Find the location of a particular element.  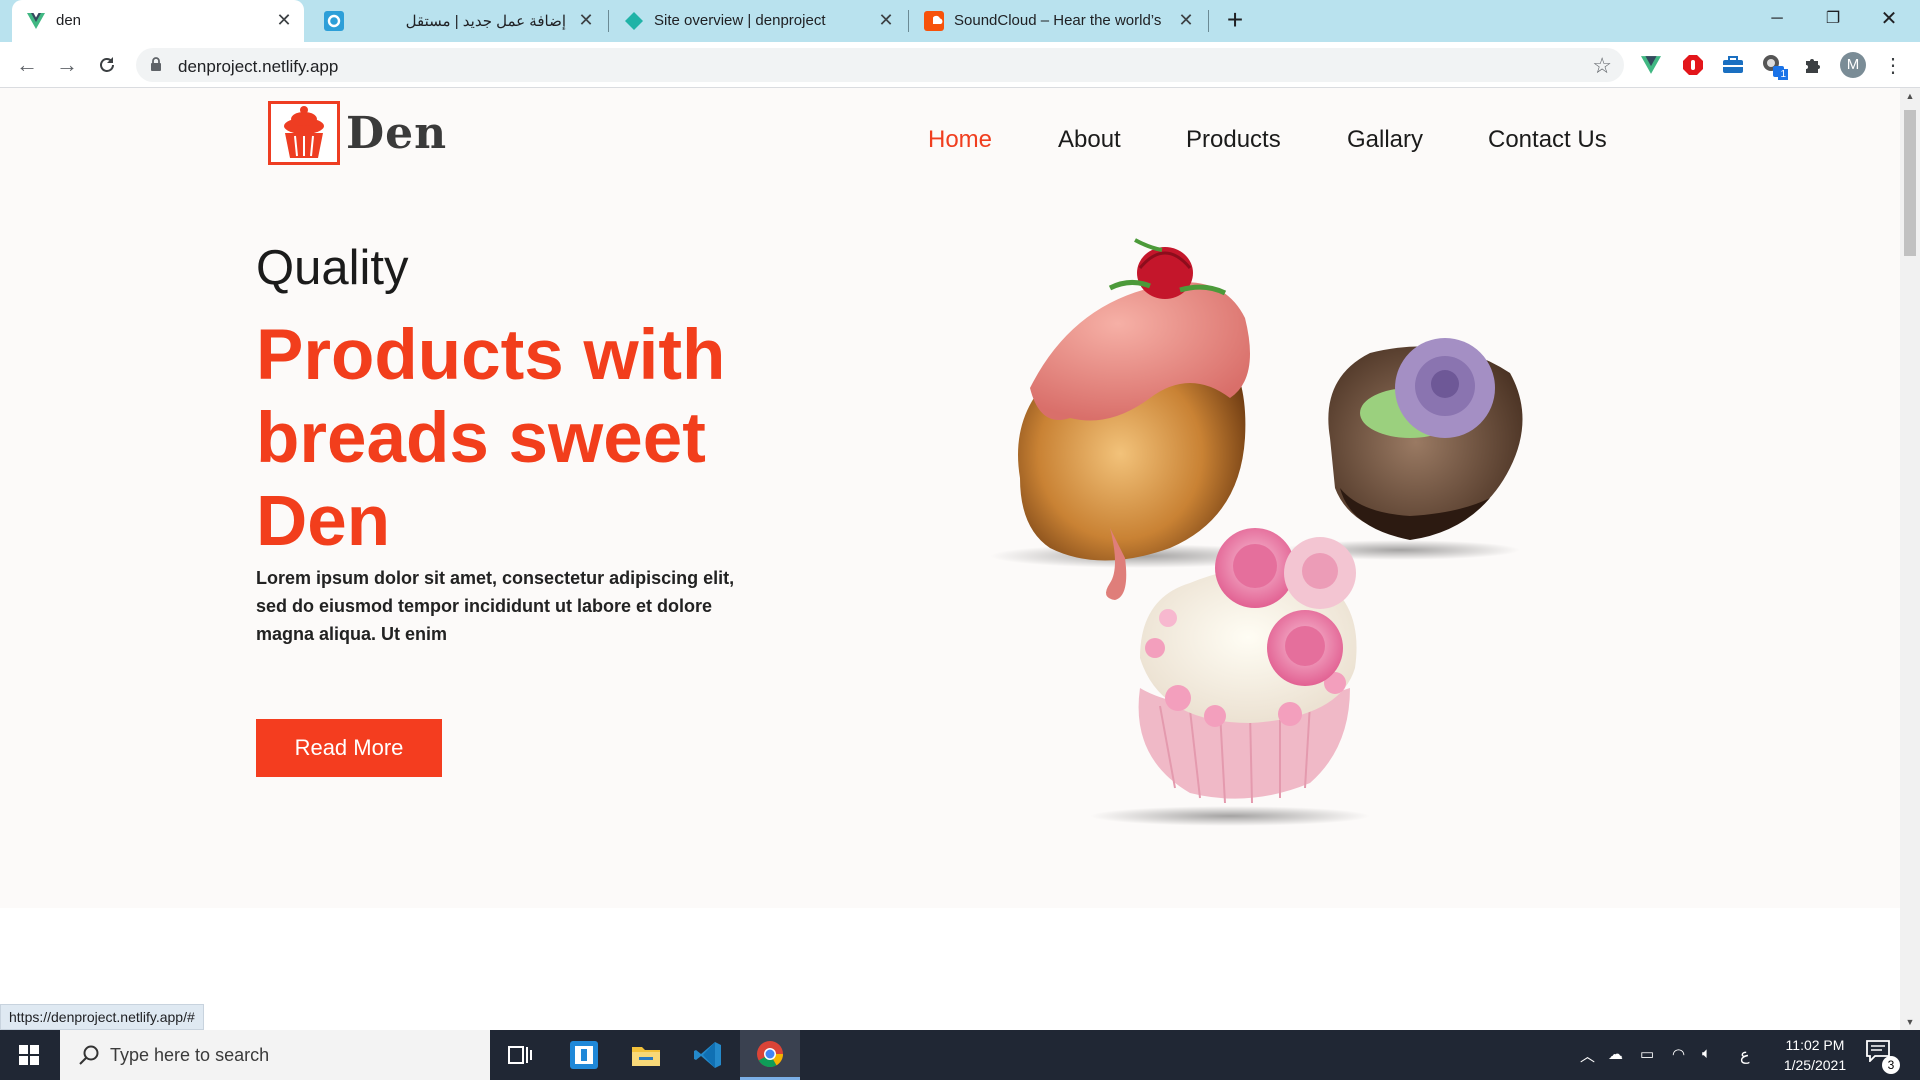

read-more-button: Read More is located at coordinates (349, 748).